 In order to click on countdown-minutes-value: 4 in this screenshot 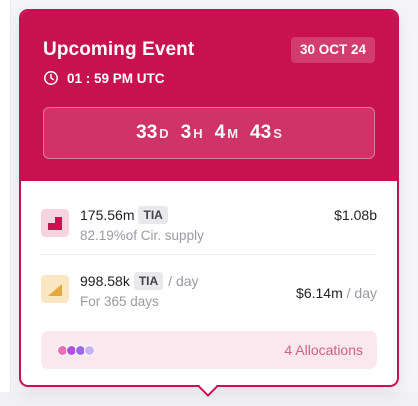, I will do `click(220, 132)`.